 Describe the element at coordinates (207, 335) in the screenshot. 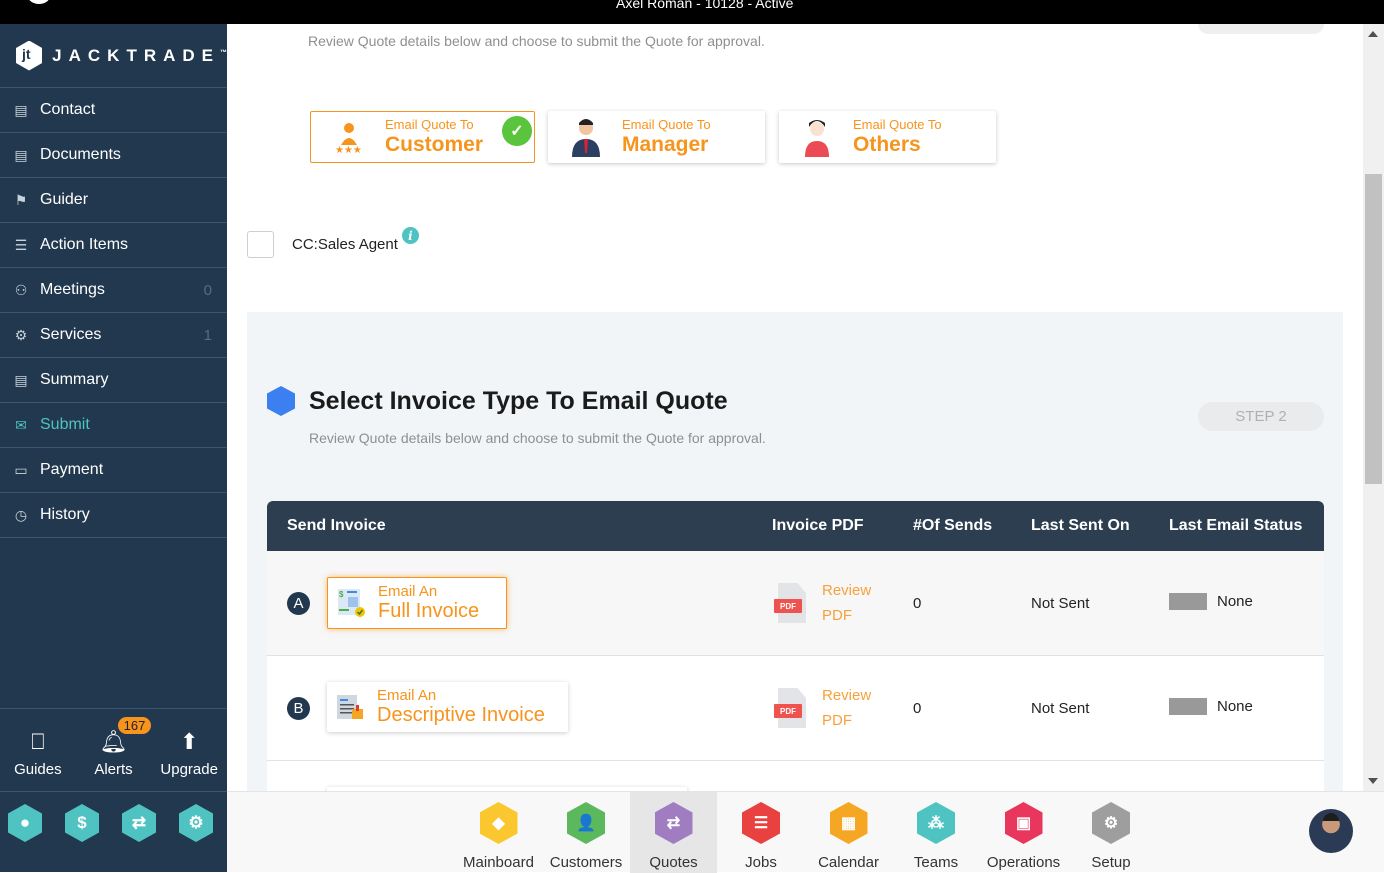

I see `sidebar-item-count: 1` at that location.